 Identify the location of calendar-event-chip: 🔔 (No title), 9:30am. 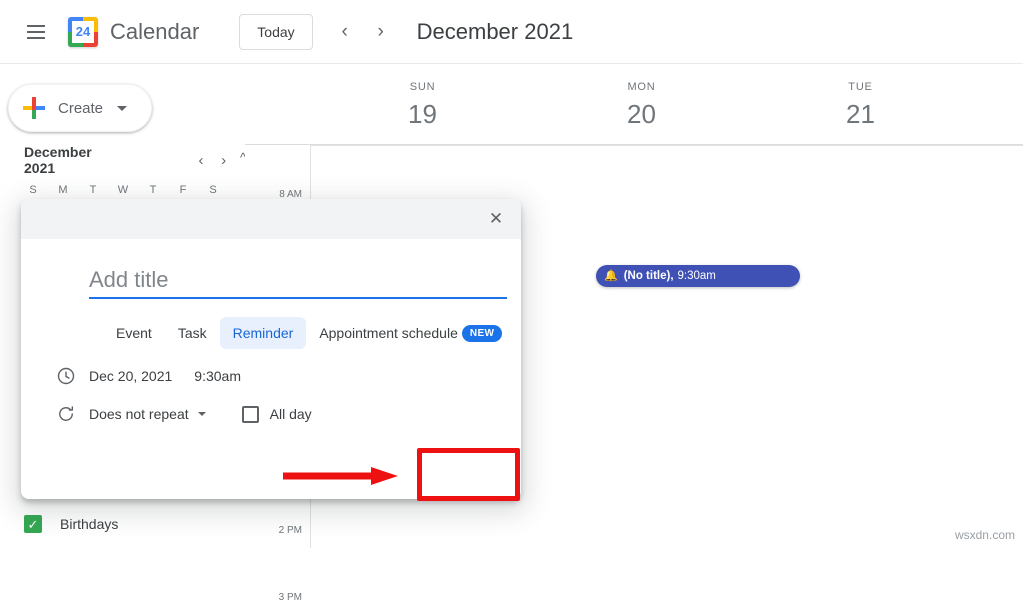
(698, 276).